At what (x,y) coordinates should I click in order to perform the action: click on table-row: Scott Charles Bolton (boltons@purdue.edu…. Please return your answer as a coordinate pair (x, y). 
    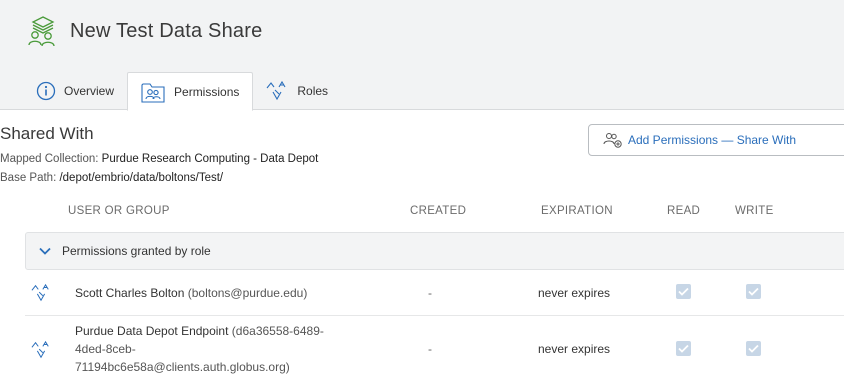
    Looking at the image, I should click on (434, 293).